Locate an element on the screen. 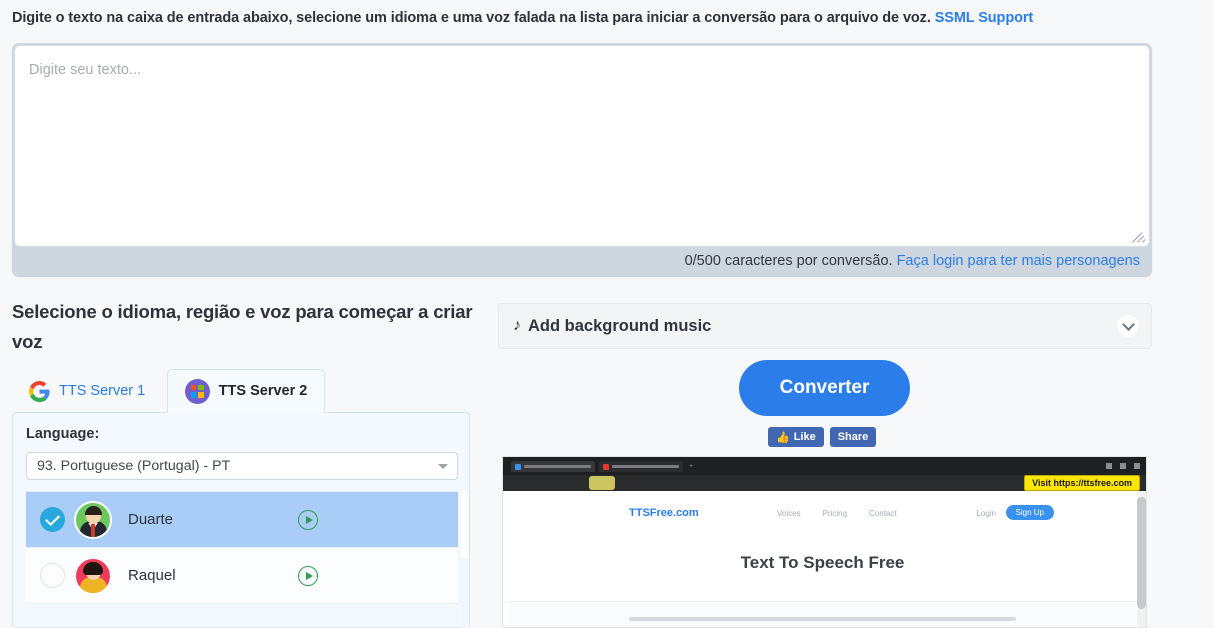  tab-tts-server-1: TTS Server 1 is located at coordinates (87, 391).